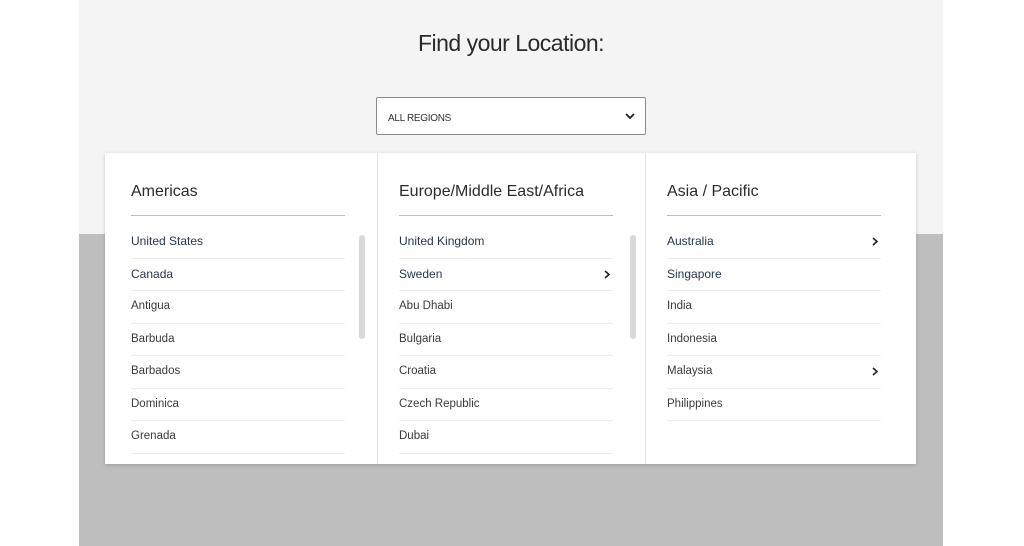 This screenshot has width=1024, height=546. I want to click on location-item: Czech Republic, so click(506, 405).